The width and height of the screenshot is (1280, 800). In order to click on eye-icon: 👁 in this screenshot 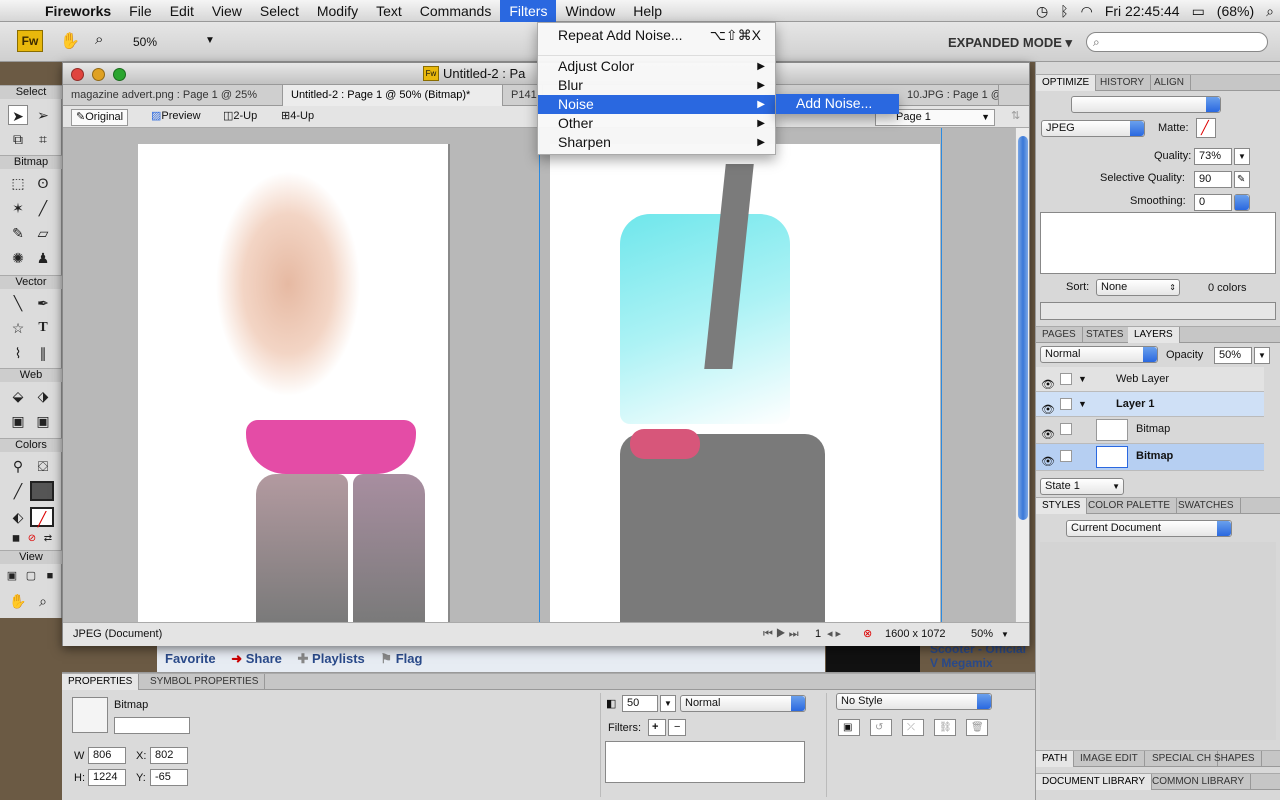, I will do `click(1048, 462)`.